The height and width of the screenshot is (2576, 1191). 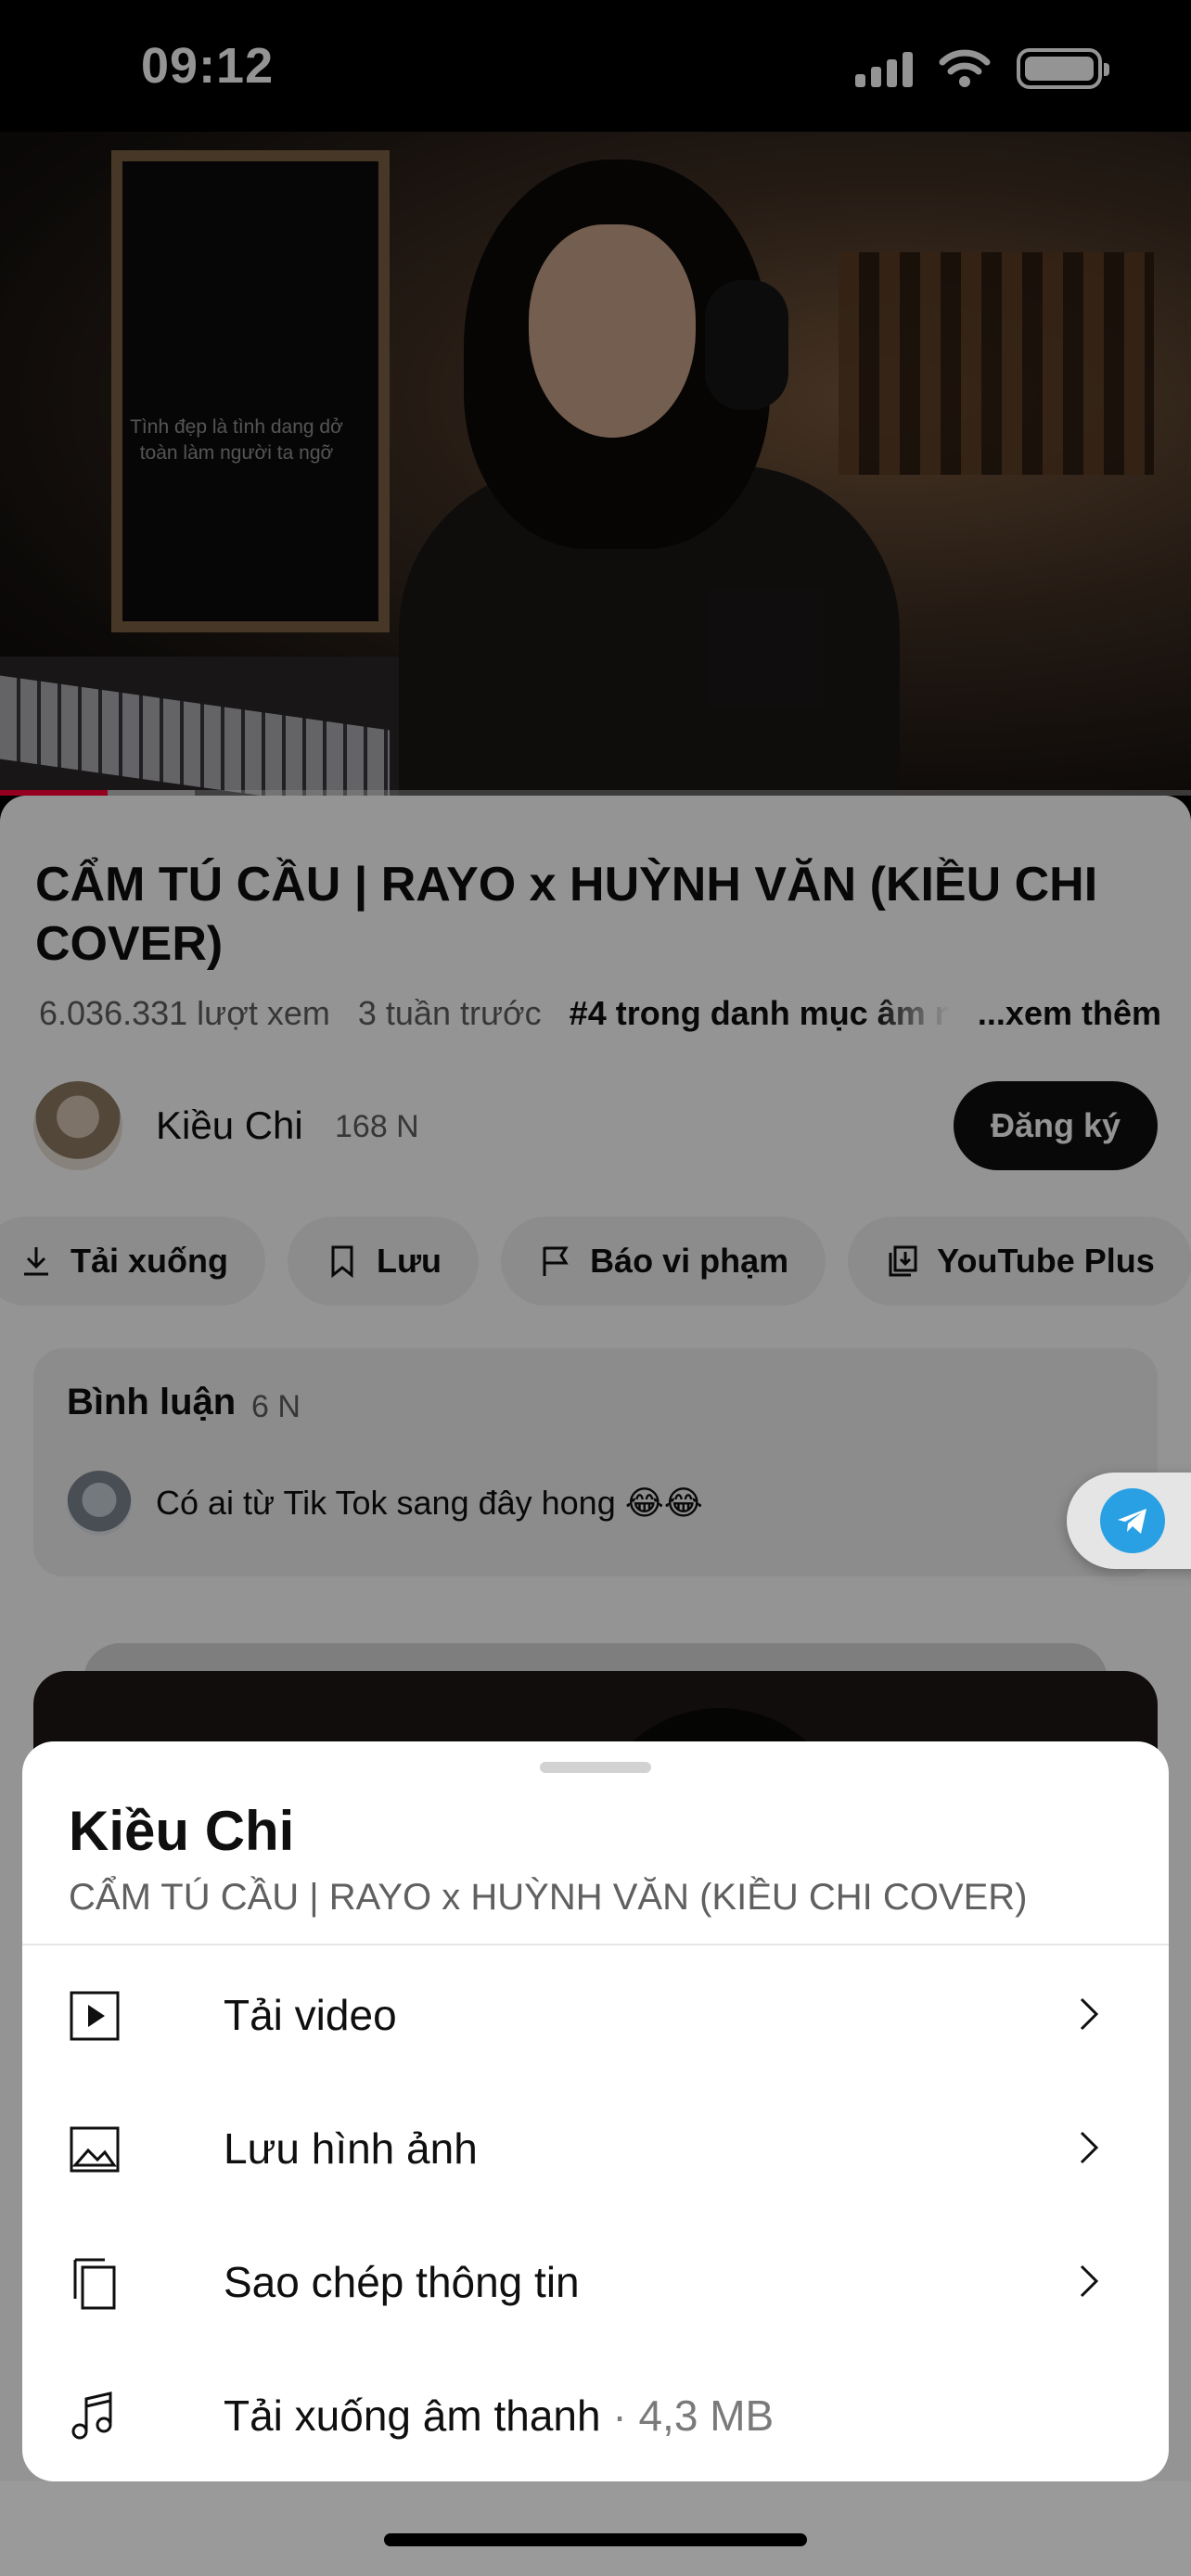 What do you see at coordinates (595, 2014) in the screenshot?
I see `menu-item-download-video: Tải video` at bounding box center [595, 2014].